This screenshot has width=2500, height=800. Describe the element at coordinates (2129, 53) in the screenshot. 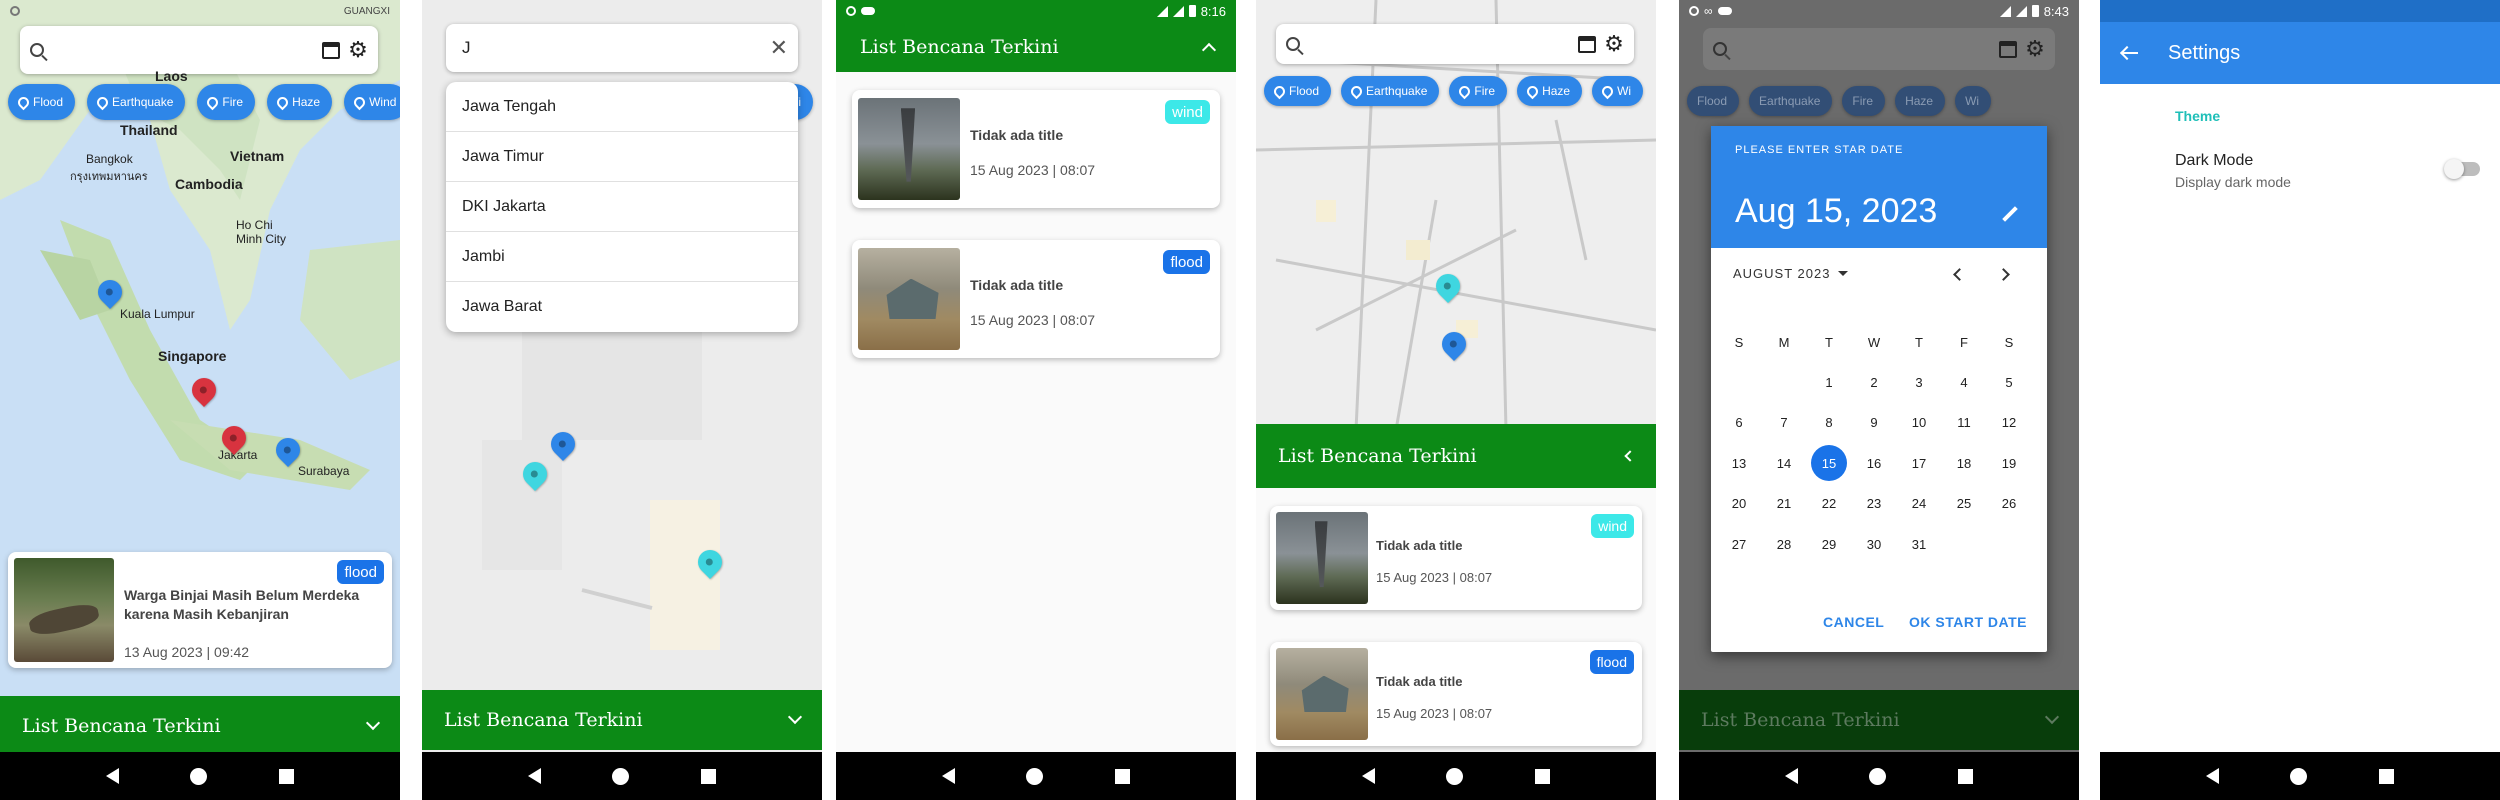

I see `arrow-back-icon` at that location.